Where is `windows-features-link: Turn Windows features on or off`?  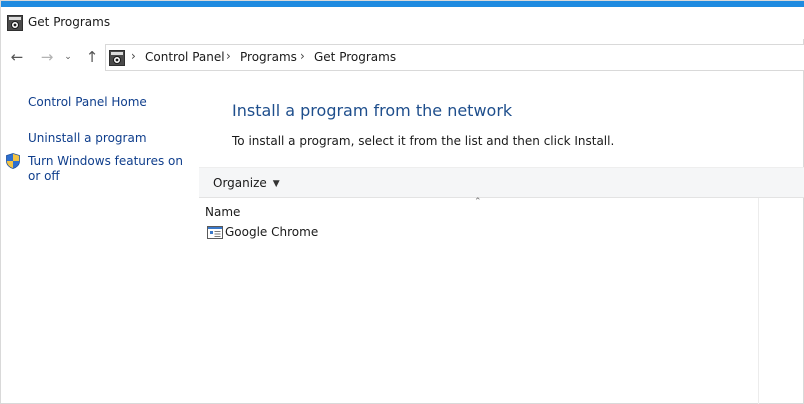 windows-features-link: Turn Windows features on or off is located at coordinates (110, 169).